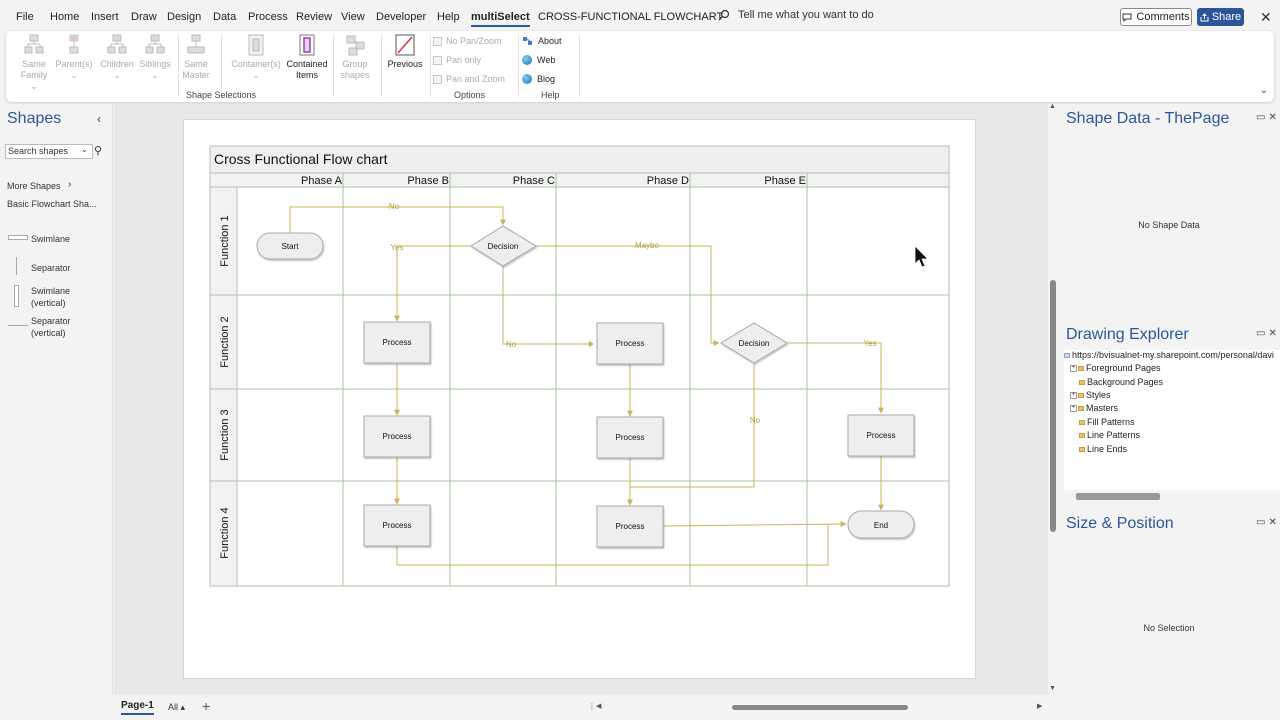 The image size is (1280, 720). What do you see at coordinates (183, 707) in the screenshot?
I see `caret-up-icon: ▴` at bounding box center [183, 707].